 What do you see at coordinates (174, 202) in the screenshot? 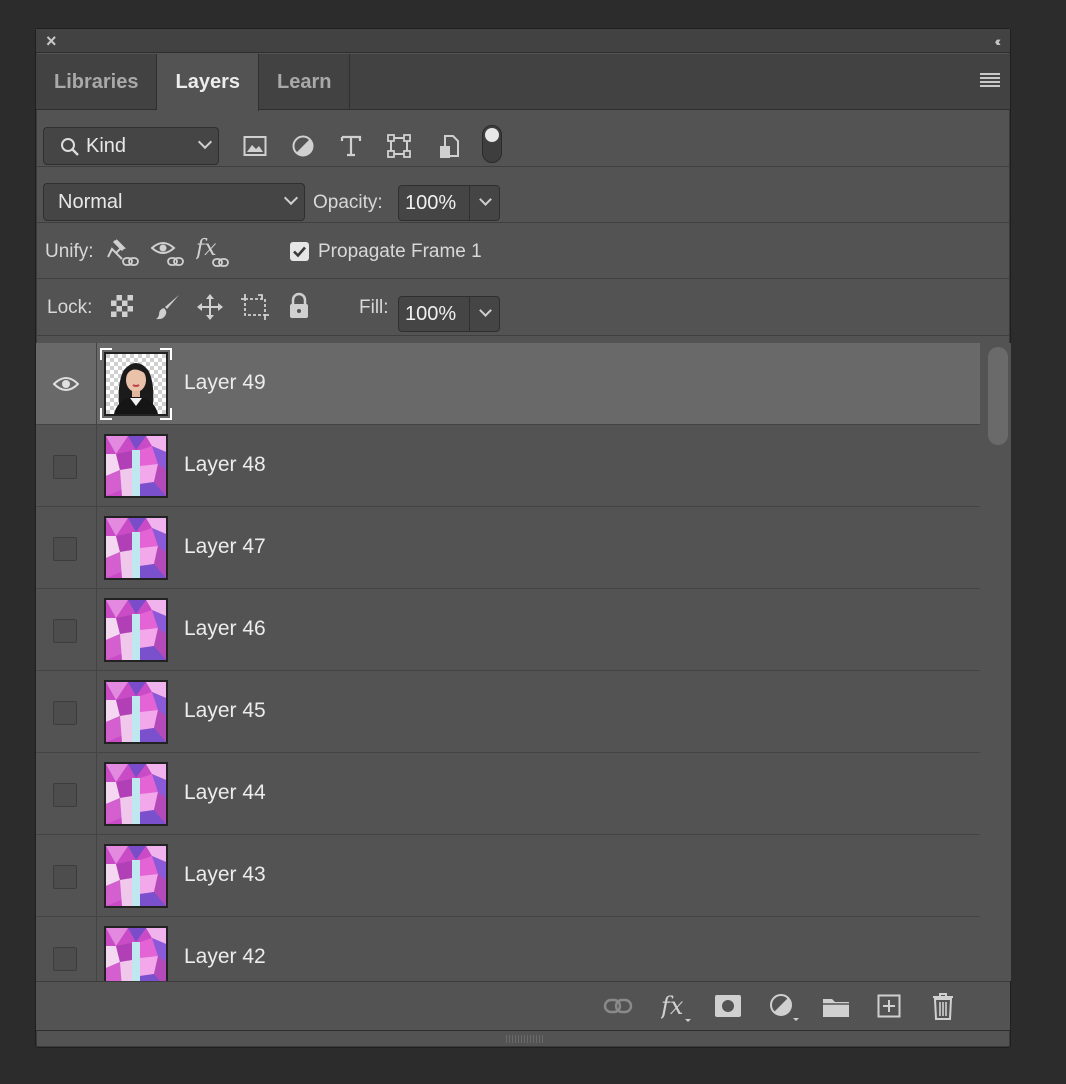
I see `blend-mode-dropdown: Normal` at bounding box center [174, 202].